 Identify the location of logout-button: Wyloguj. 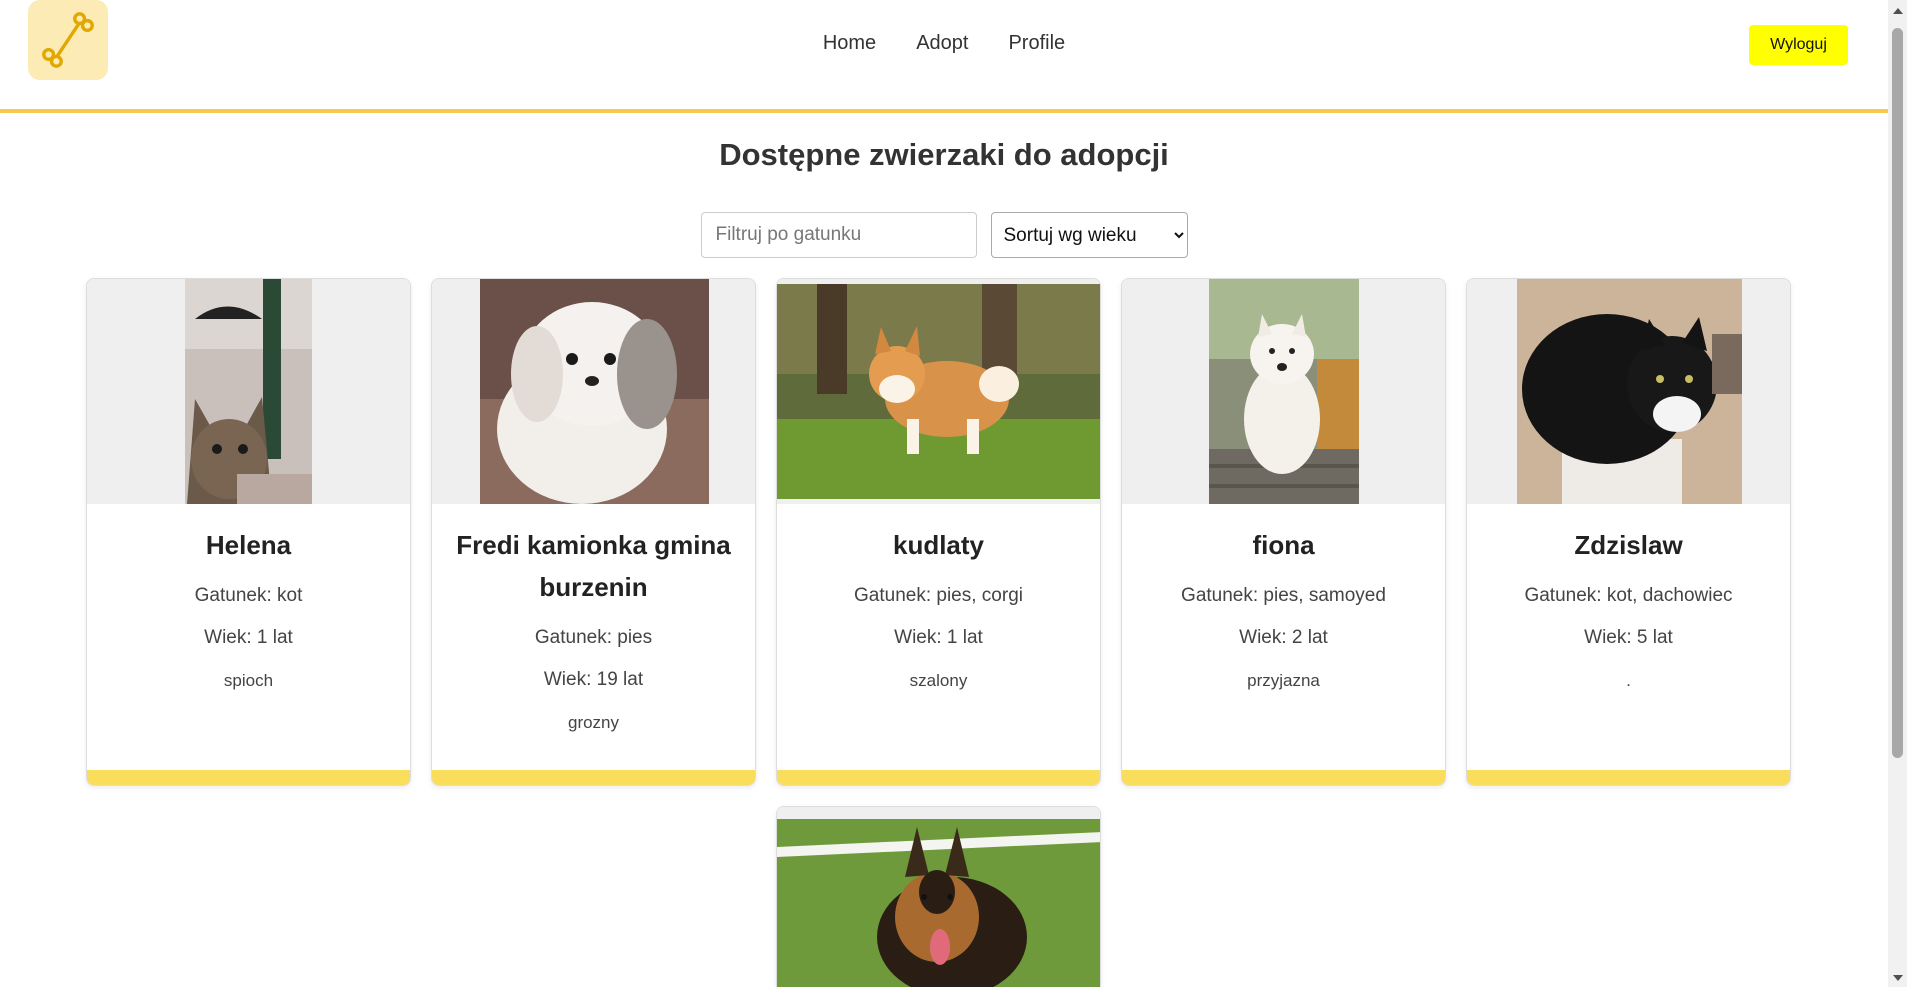
(1798, 45).